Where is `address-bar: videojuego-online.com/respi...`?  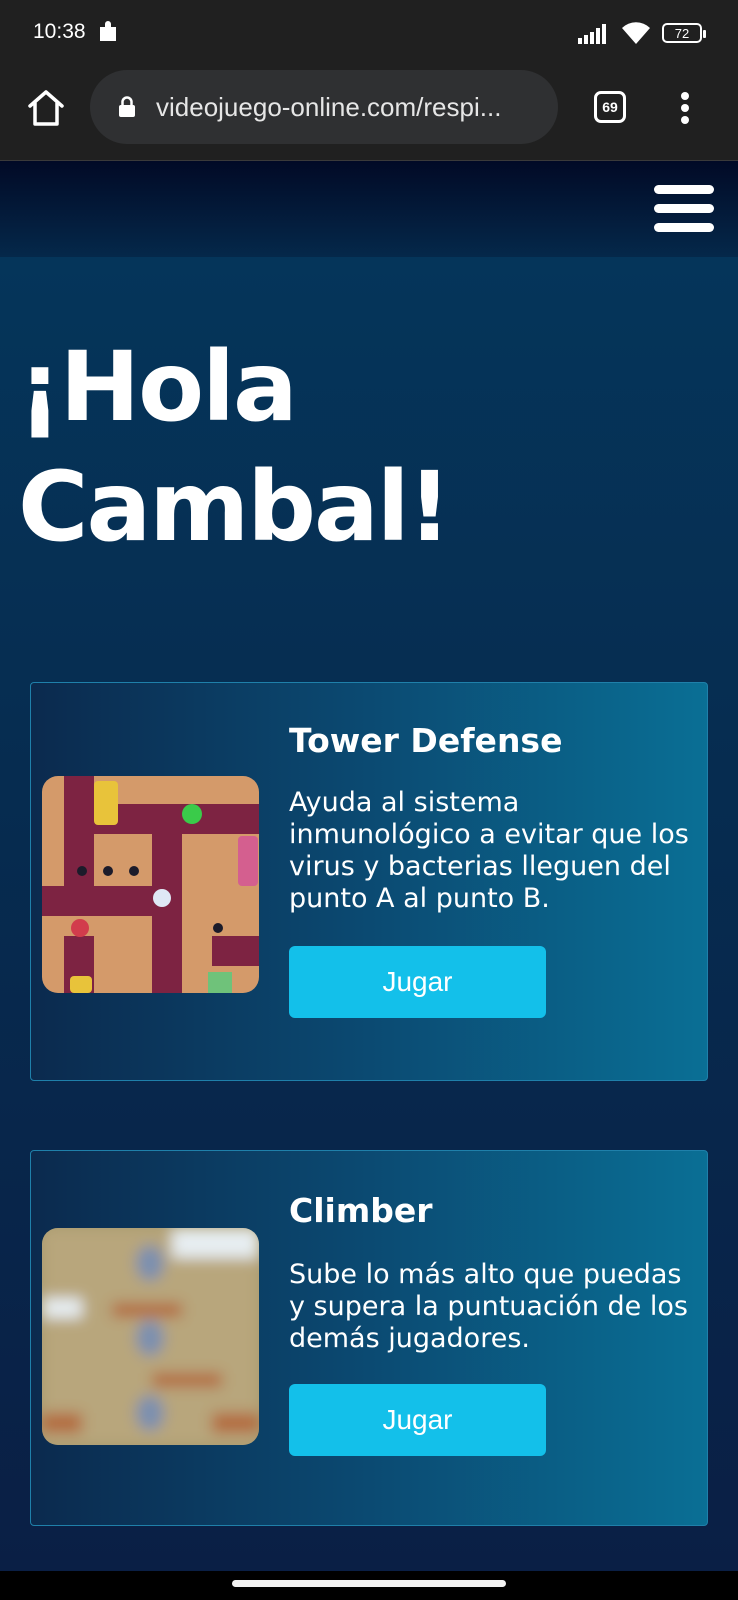 address-bar: videojuego-online.com/respi... is located at coordinates (324, 107).